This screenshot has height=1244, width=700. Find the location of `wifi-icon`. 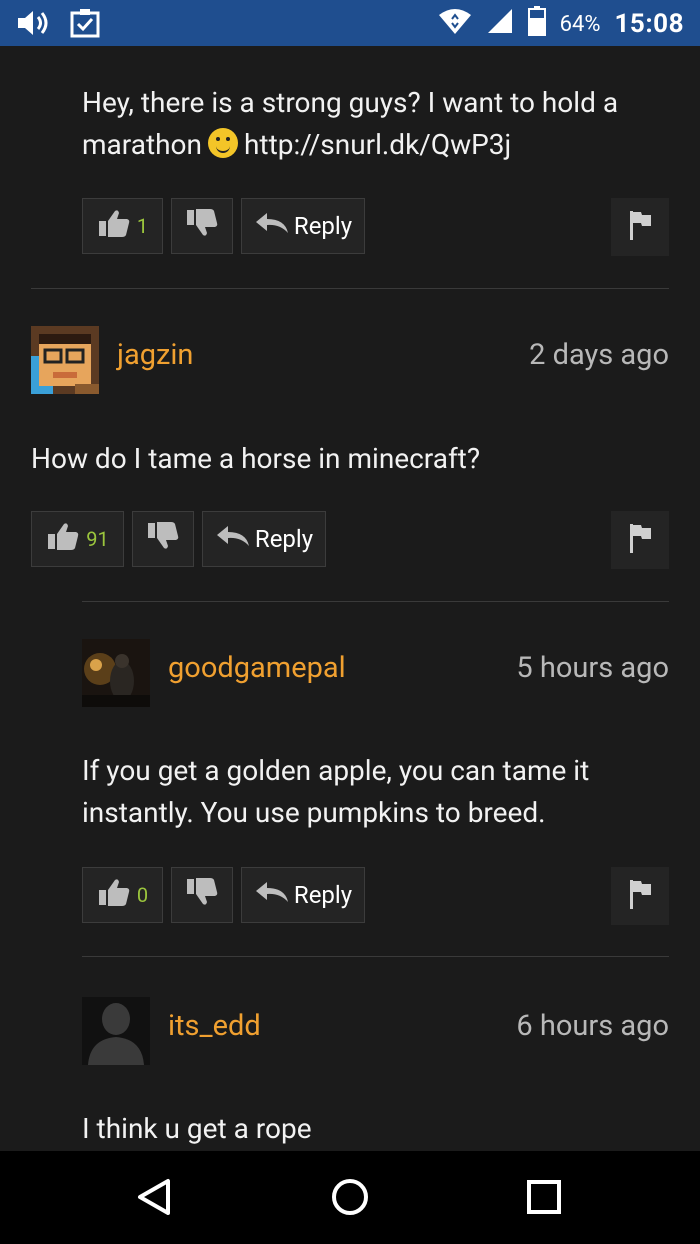

wifi-icon is located at coordinates (455, 24).